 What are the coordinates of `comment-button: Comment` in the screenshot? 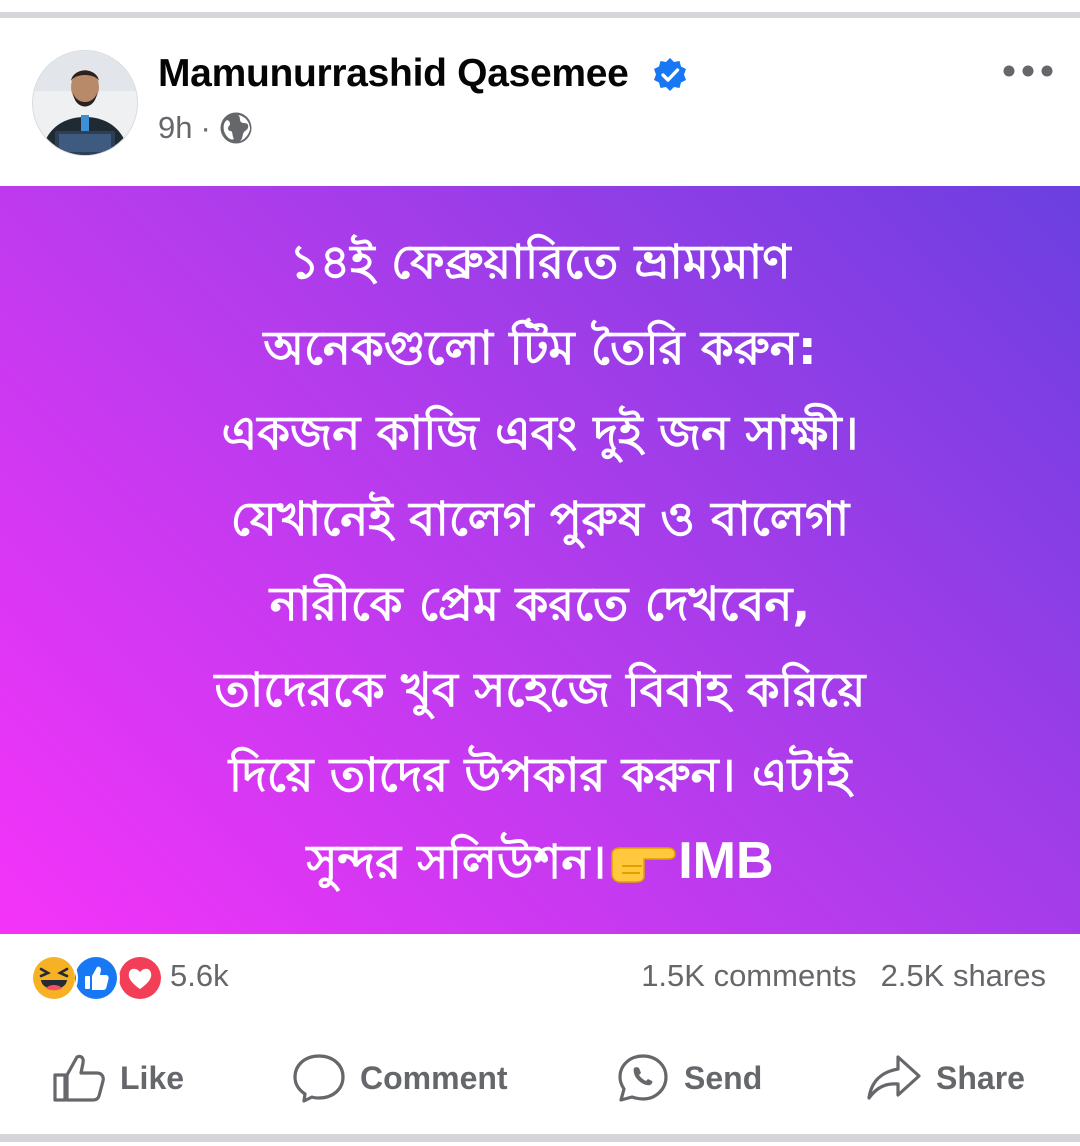 It's located at (400, 1078).